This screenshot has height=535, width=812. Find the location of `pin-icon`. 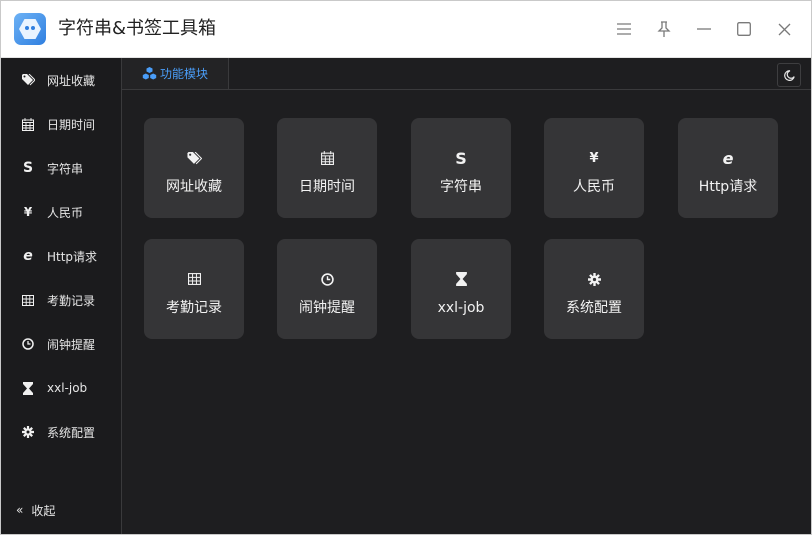

pin-icon is located at coordinates (664, 29).